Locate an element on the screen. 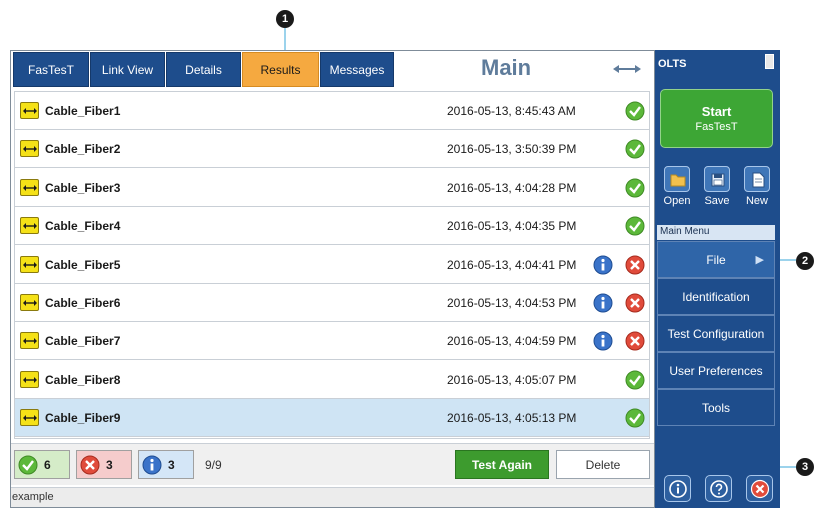 The image size is (823, 508). result-date: 2016-05-13, 3:50:39 PM is located at coordinates (512, 149).